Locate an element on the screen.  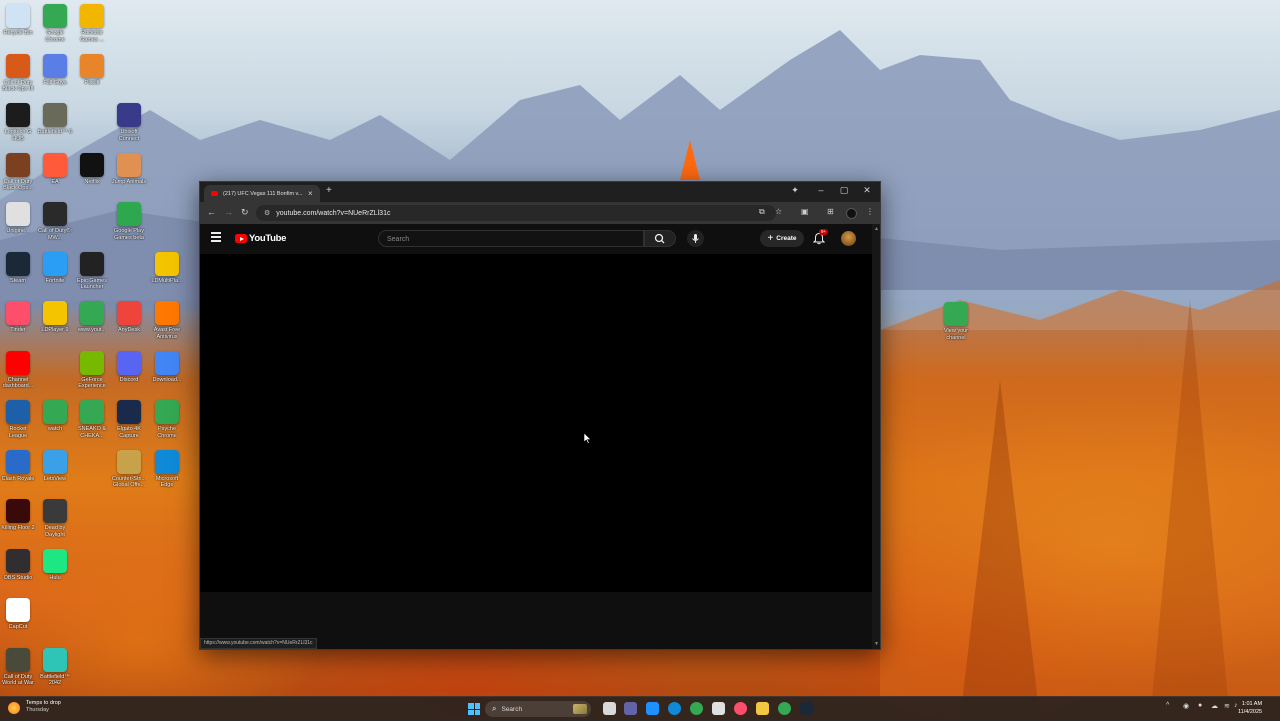
hamburger-menu-icon is located at coordinates (216, 237).